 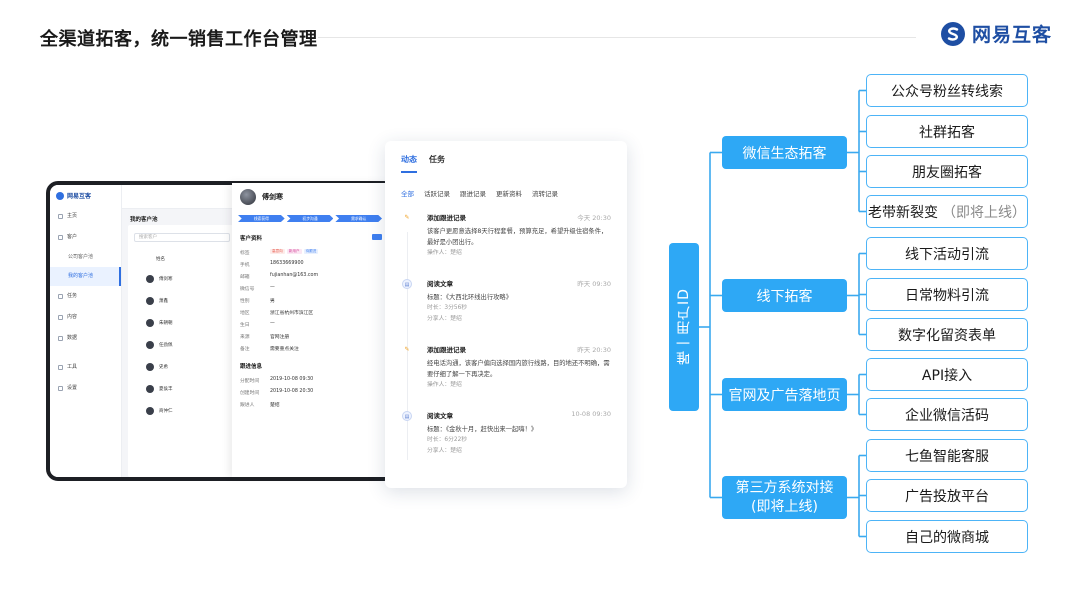 I want to click on leaf-label: 社群拓客, so click(x=947, y=132).